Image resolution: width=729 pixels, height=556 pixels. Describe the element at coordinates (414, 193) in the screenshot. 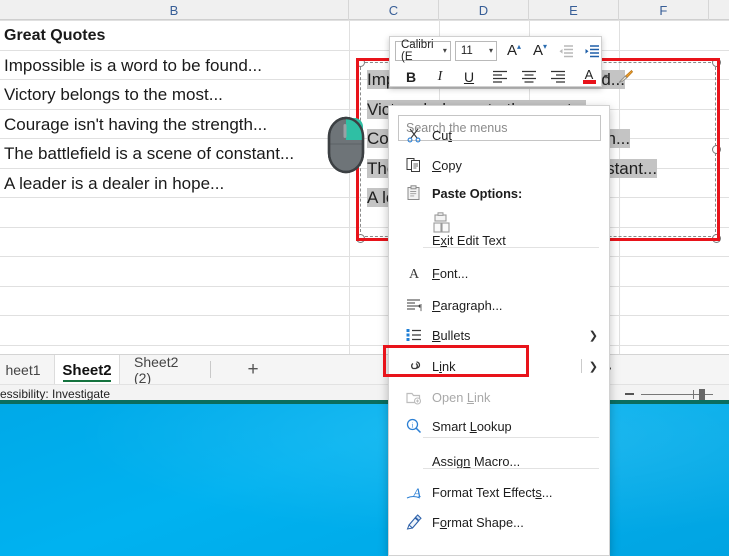

I see `clipboard-icon` at that location.